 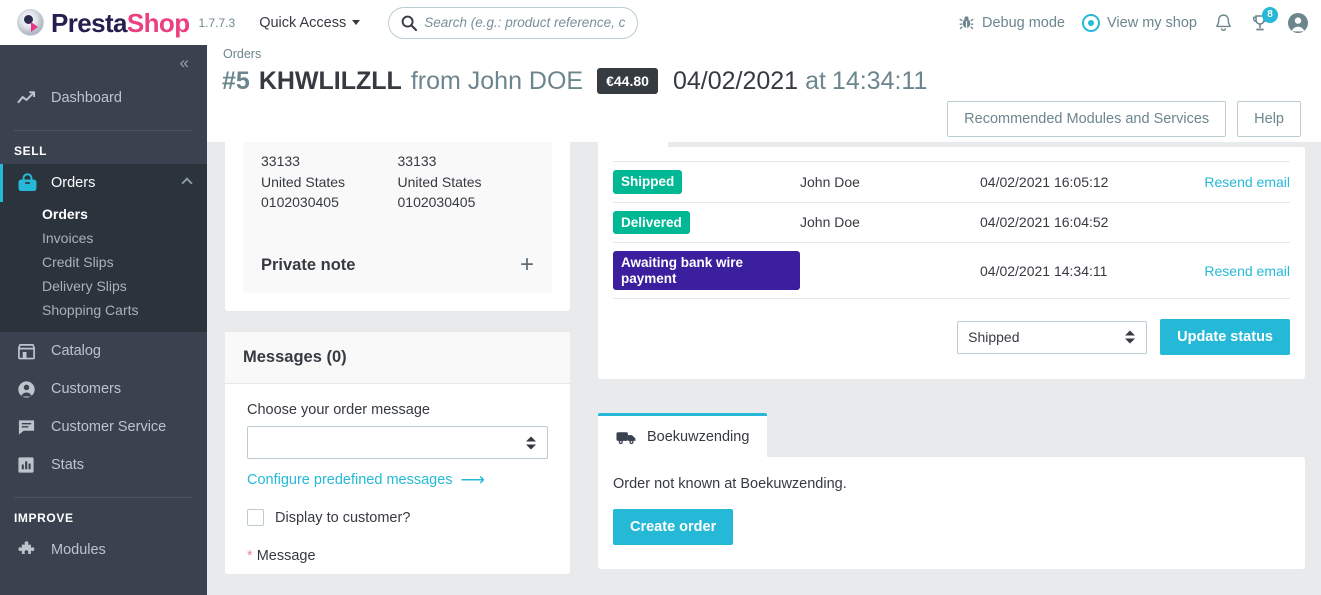 I want to click on order-reference: KHWLILZLL, so click(x=330, y=81).